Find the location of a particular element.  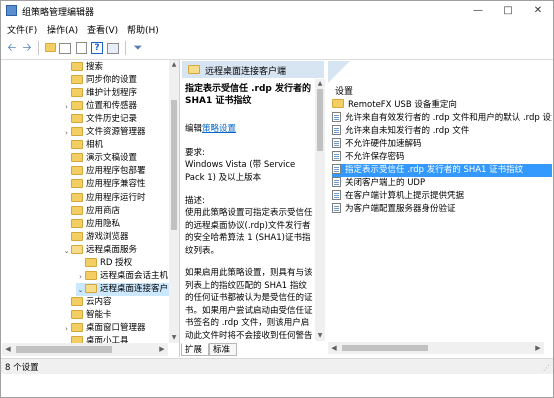

forward-arrow-icon: 🡢 is located at coordinates (27, 48).